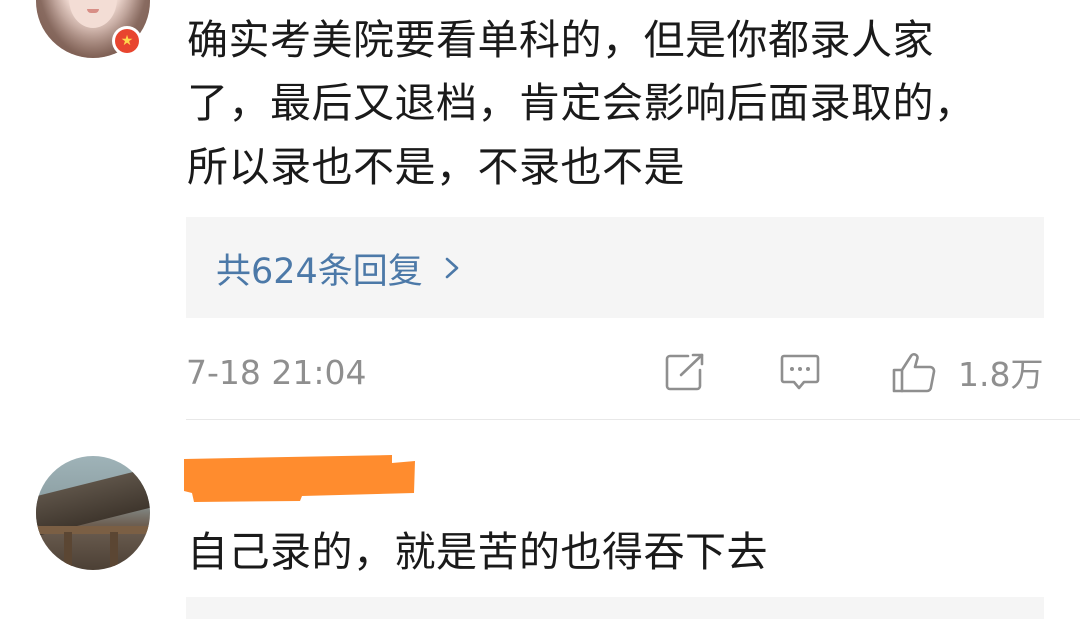 This screenshot has width=1080, height=619. I want to click on chevron-right-icon, so click(452, 268).